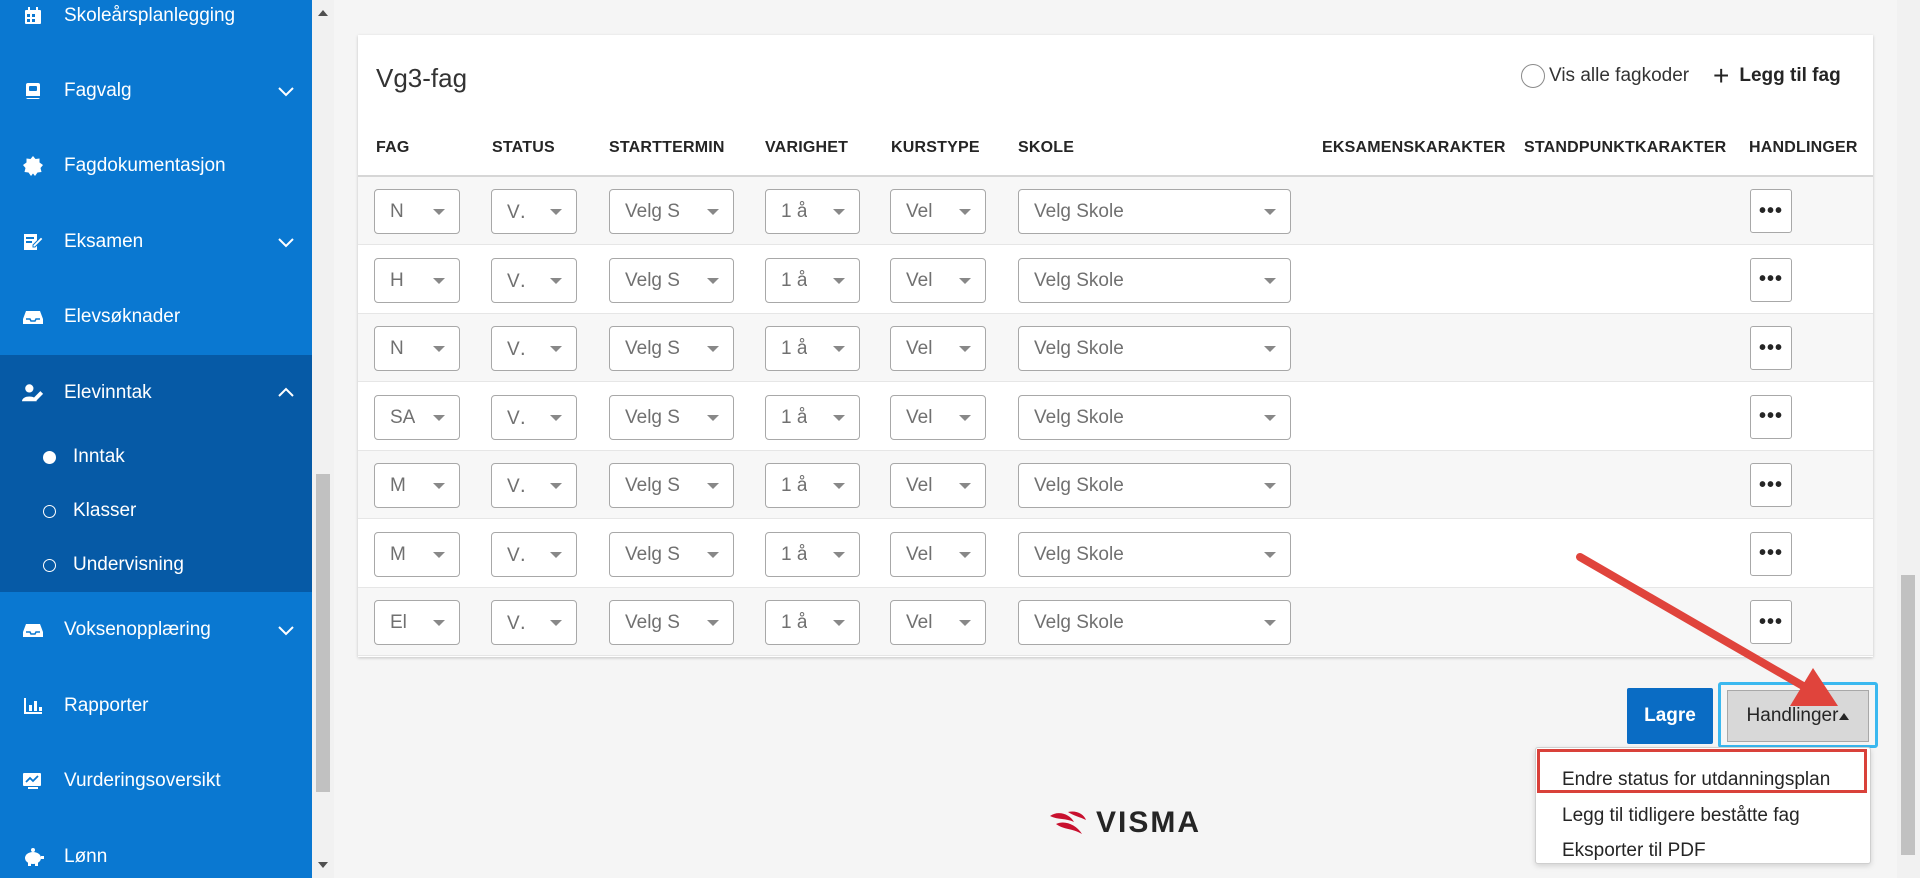 Image resolution: width=1920 pixels, height=878 pixels. I want to click on bar-chart-icon, so click(33, 706).